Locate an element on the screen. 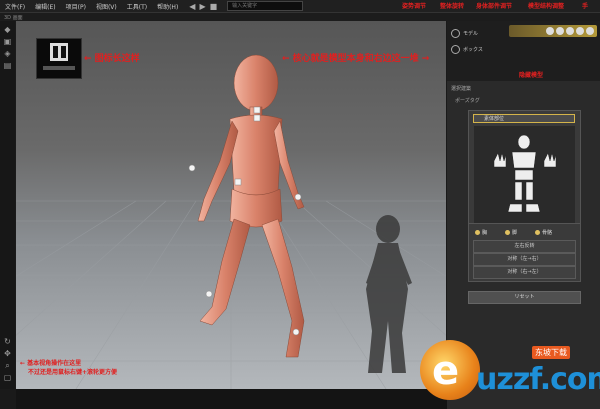  menu-view: 视图(V) is located at coordinates (106, 6).